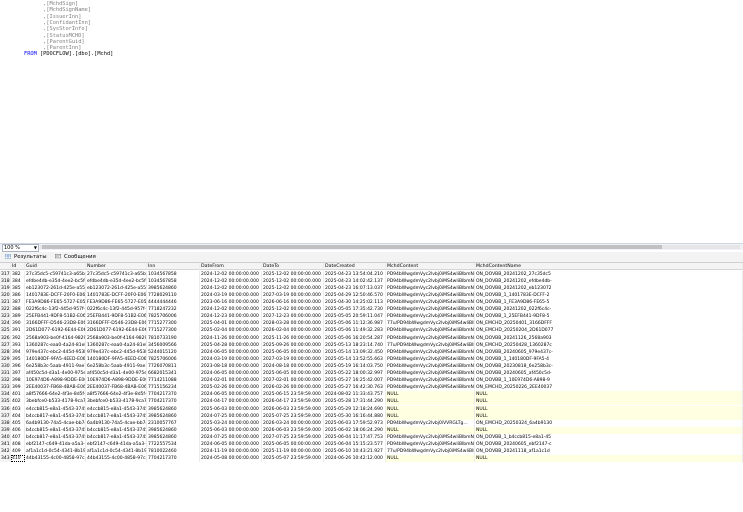  Describe the element at coordinates (5, 281) in the screenshot. I see `row-number: 318` at that location.